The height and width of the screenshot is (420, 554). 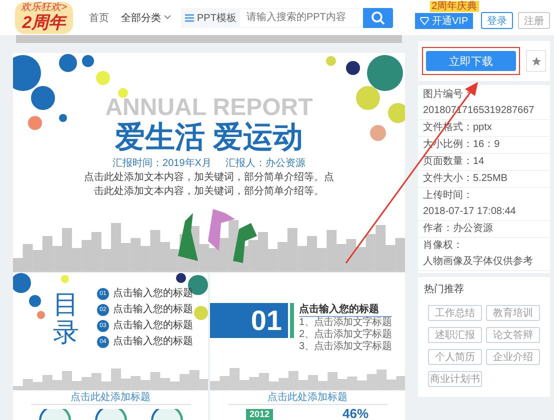 What do you see at coordinates (513, 357) in the screenshot?
I see `tag-button: 企业介绍` at bounding box center [513, 357].